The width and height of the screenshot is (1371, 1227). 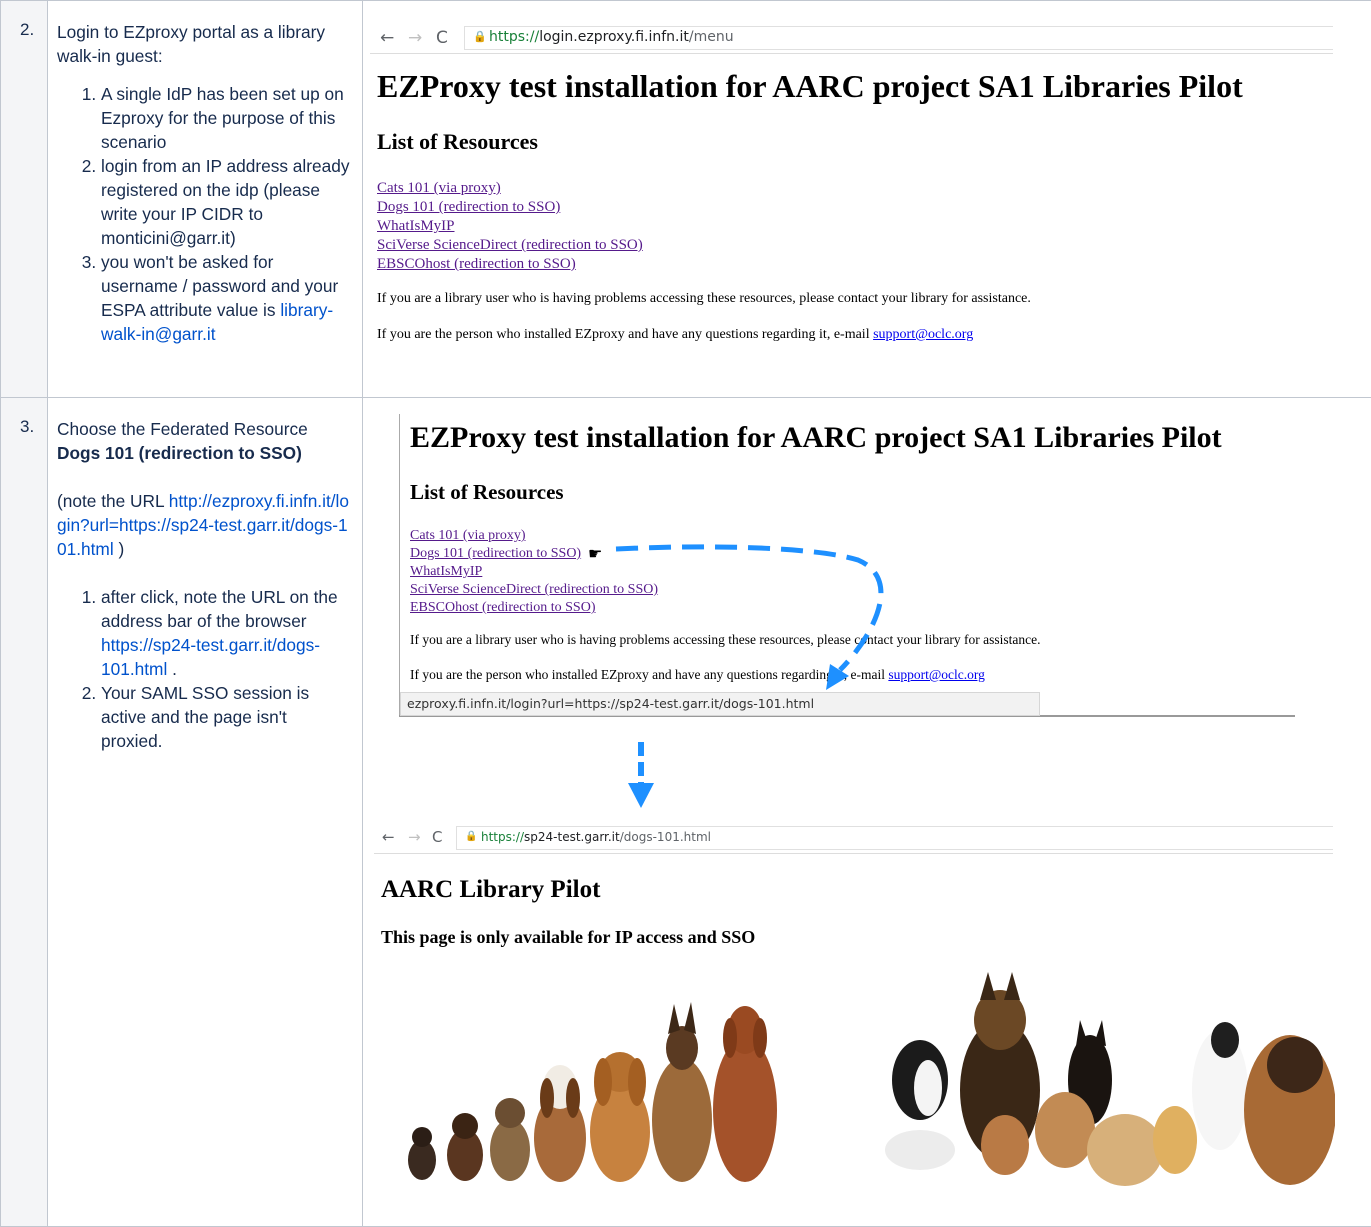 What do you see at coordinates (641, 795) in the screenshot?
I see `down-arrow-head` at bounding box center [641, 795].